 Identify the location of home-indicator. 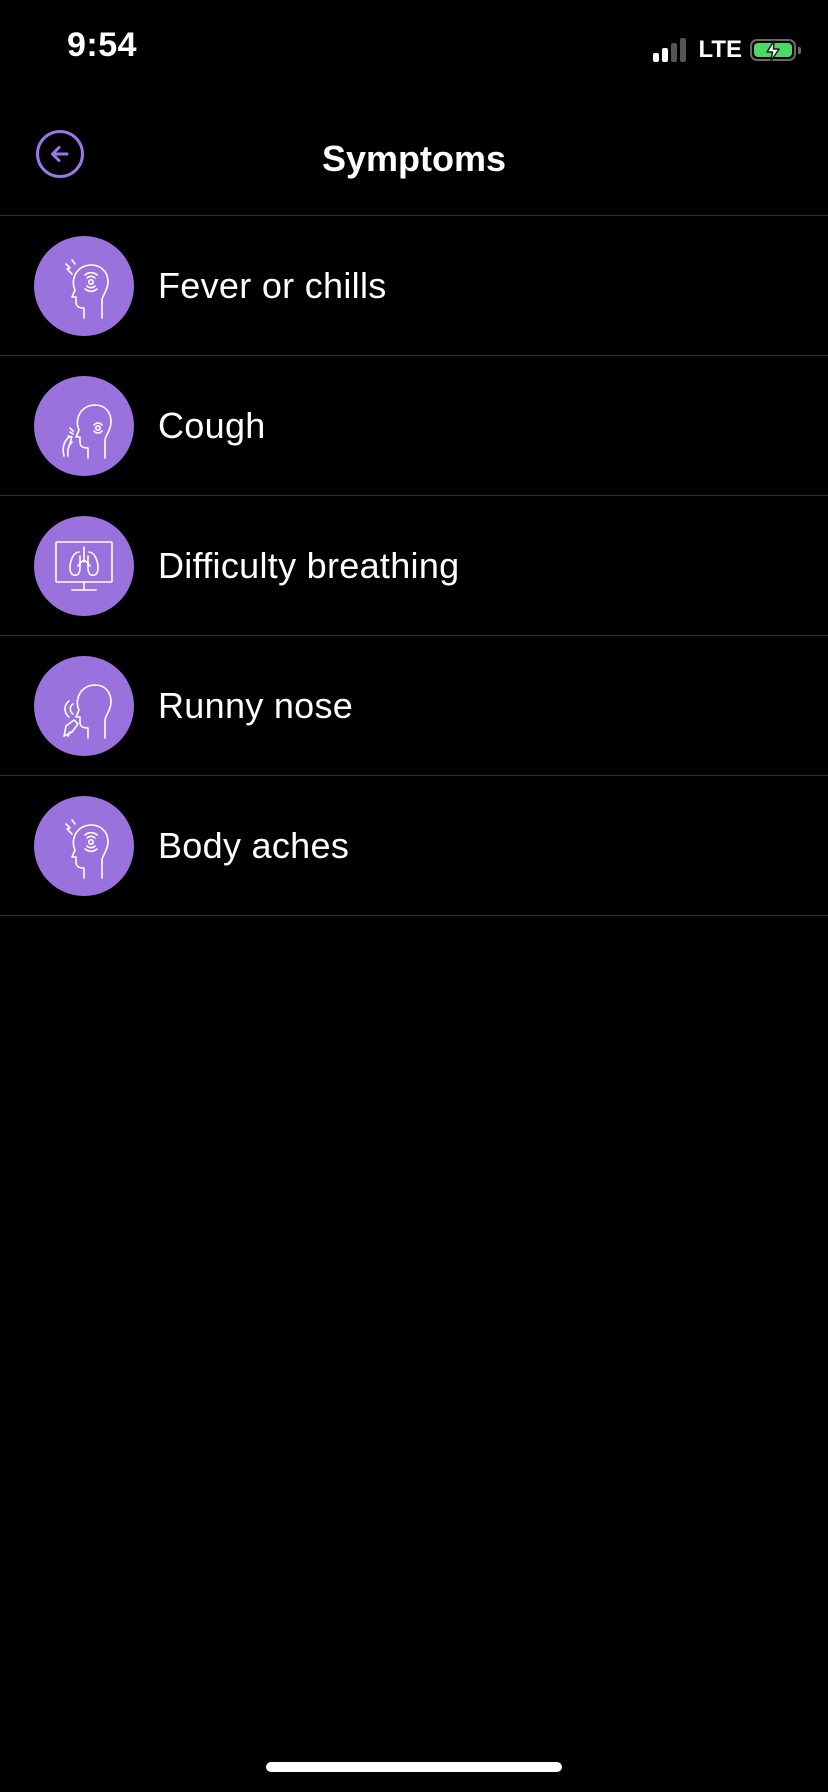
(414, 1767).